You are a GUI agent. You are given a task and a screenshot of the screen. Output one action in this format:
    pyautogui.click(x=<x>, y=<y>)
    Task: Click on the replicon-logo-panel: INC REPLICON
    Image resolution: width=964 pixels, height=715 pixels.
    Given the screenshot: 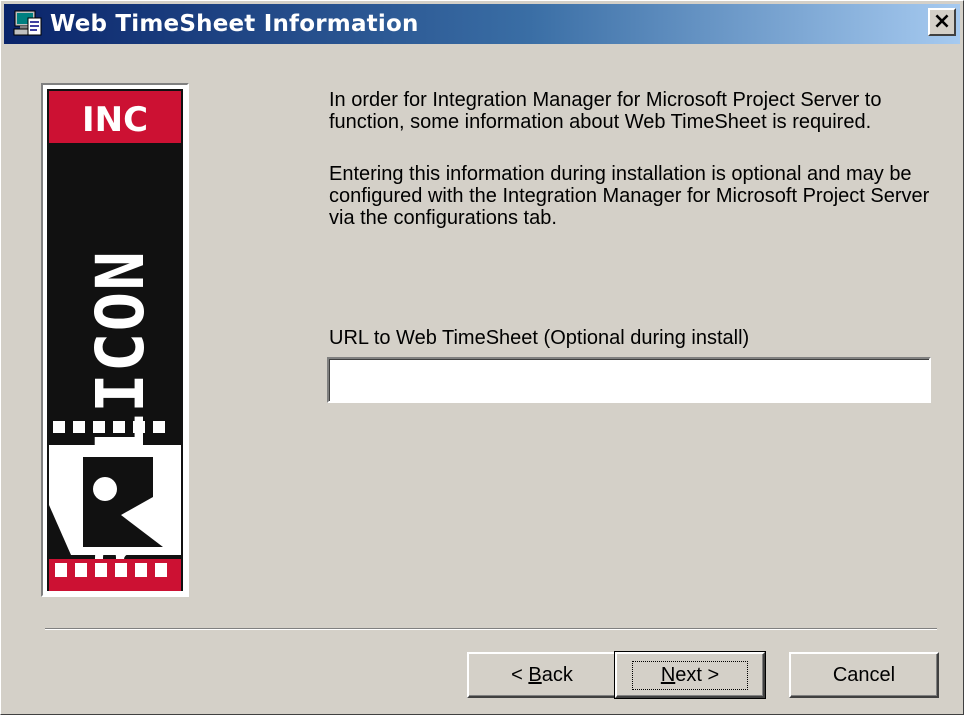 What is the action you would take?
    pyautogui.click(x=115, y=340)
    